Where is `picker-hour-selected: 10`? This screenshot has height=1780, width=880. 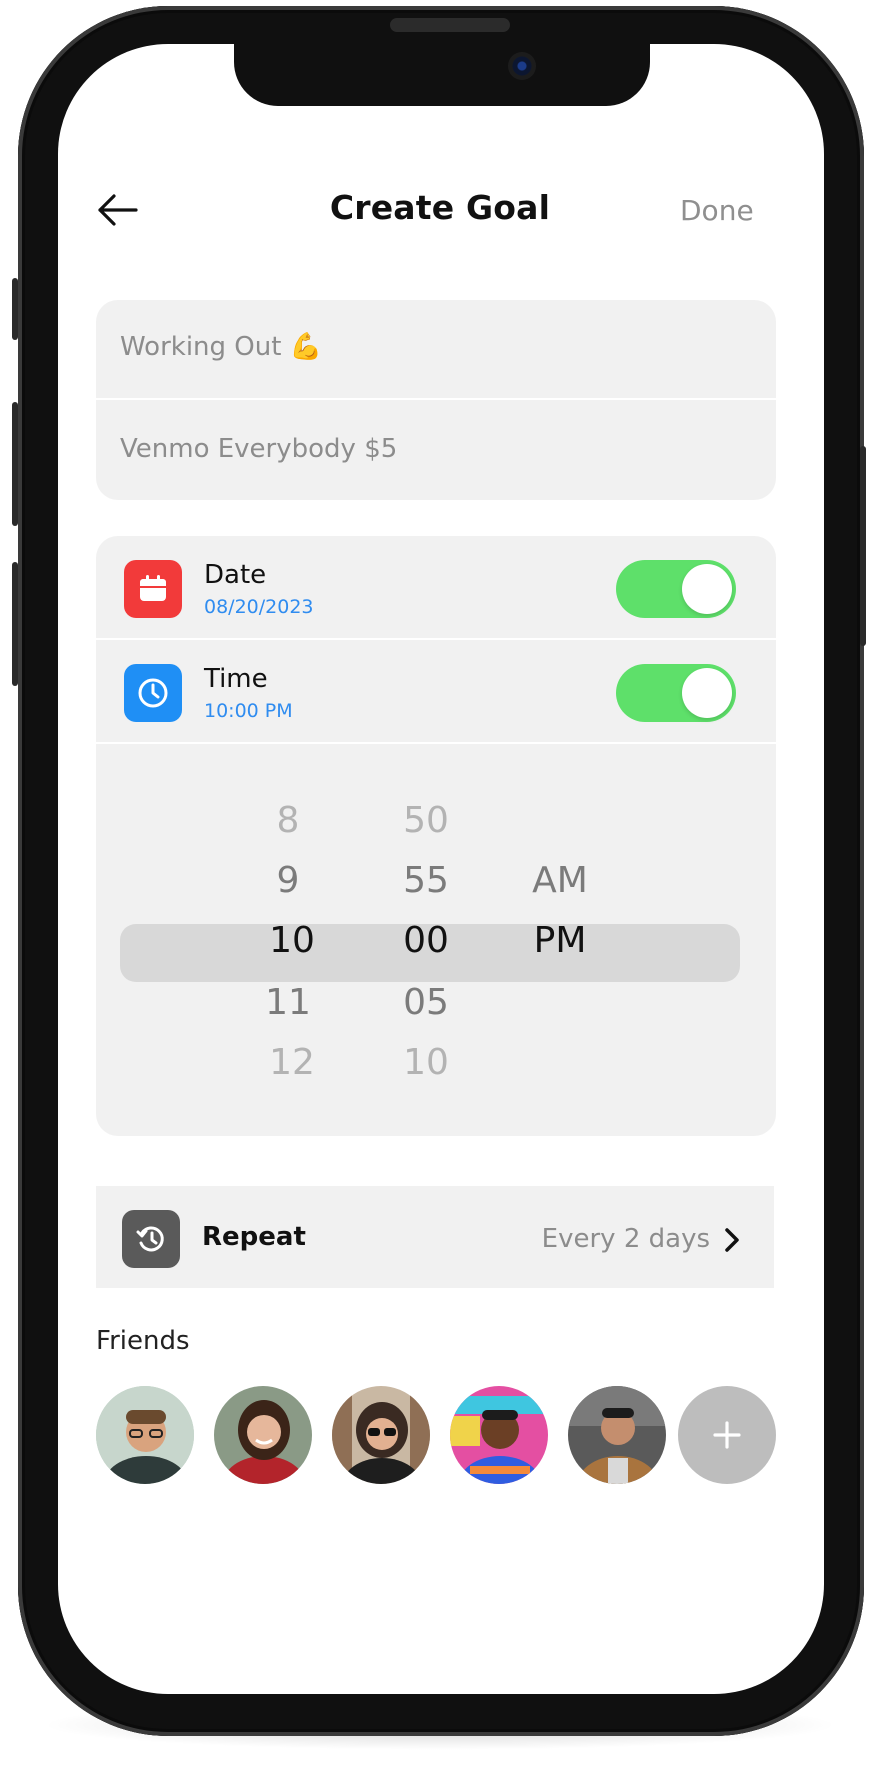
picker-hour-selected: 10 is located at coordinates (292, 940).